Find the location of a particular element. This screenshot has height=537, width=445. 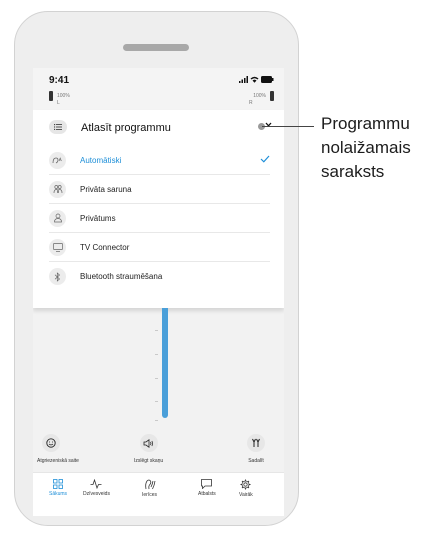

battery-right-level: 100% is located at coordinates (259, 96).